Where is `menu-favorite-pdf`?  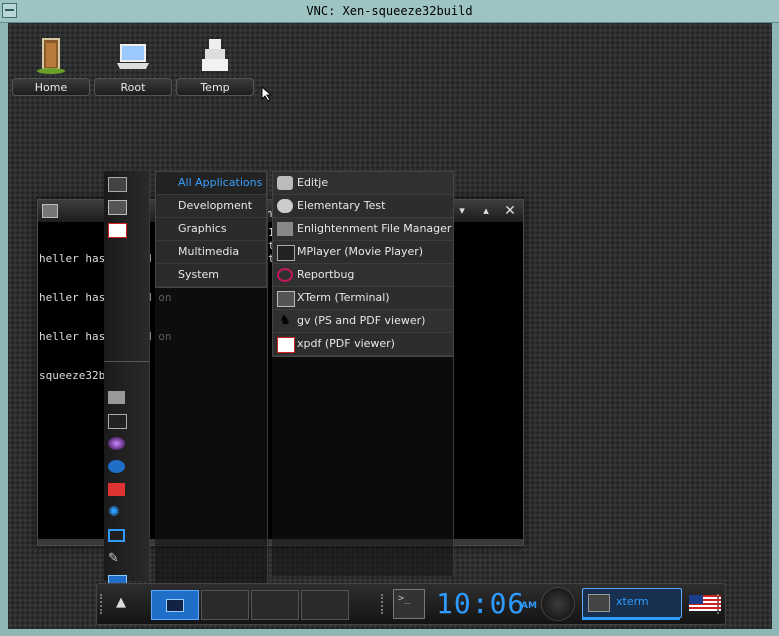
menu-favorite-pdf is located at coordinates (126, 230).